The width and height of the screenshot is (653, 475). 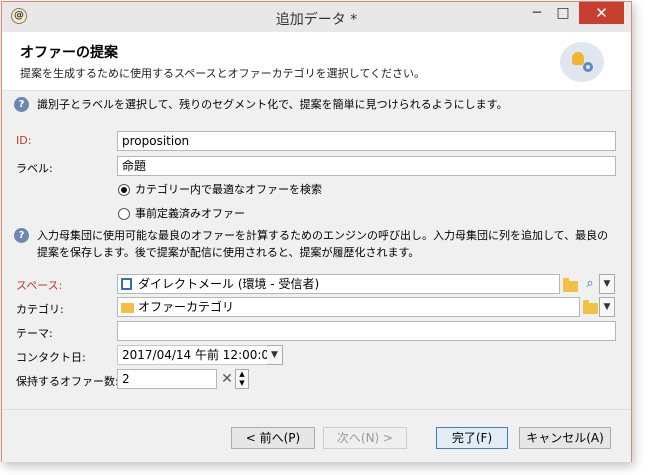 I want to click on date-picker-dropdown: ▼, so click(x=275, y=355).